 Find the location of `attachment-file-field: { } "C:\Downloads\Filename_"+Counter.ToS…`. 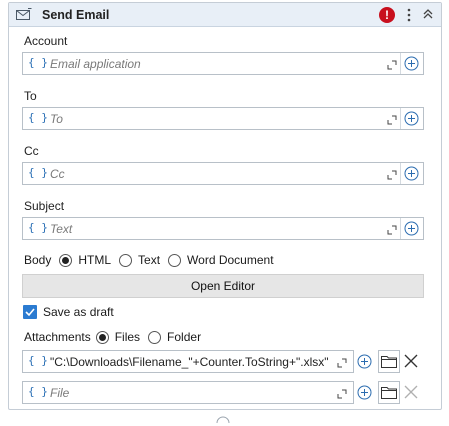

attachment-file-field: { } "C:\Downloads\Filename_"+Counter.ToS… is located at coordinates (188, 361).